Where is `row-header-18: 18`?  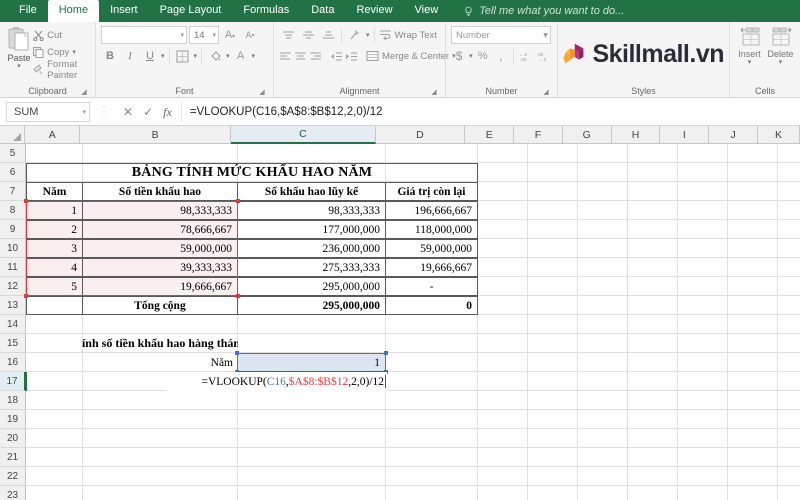
row-header-18: 18 is located at coordinates (13, 400).